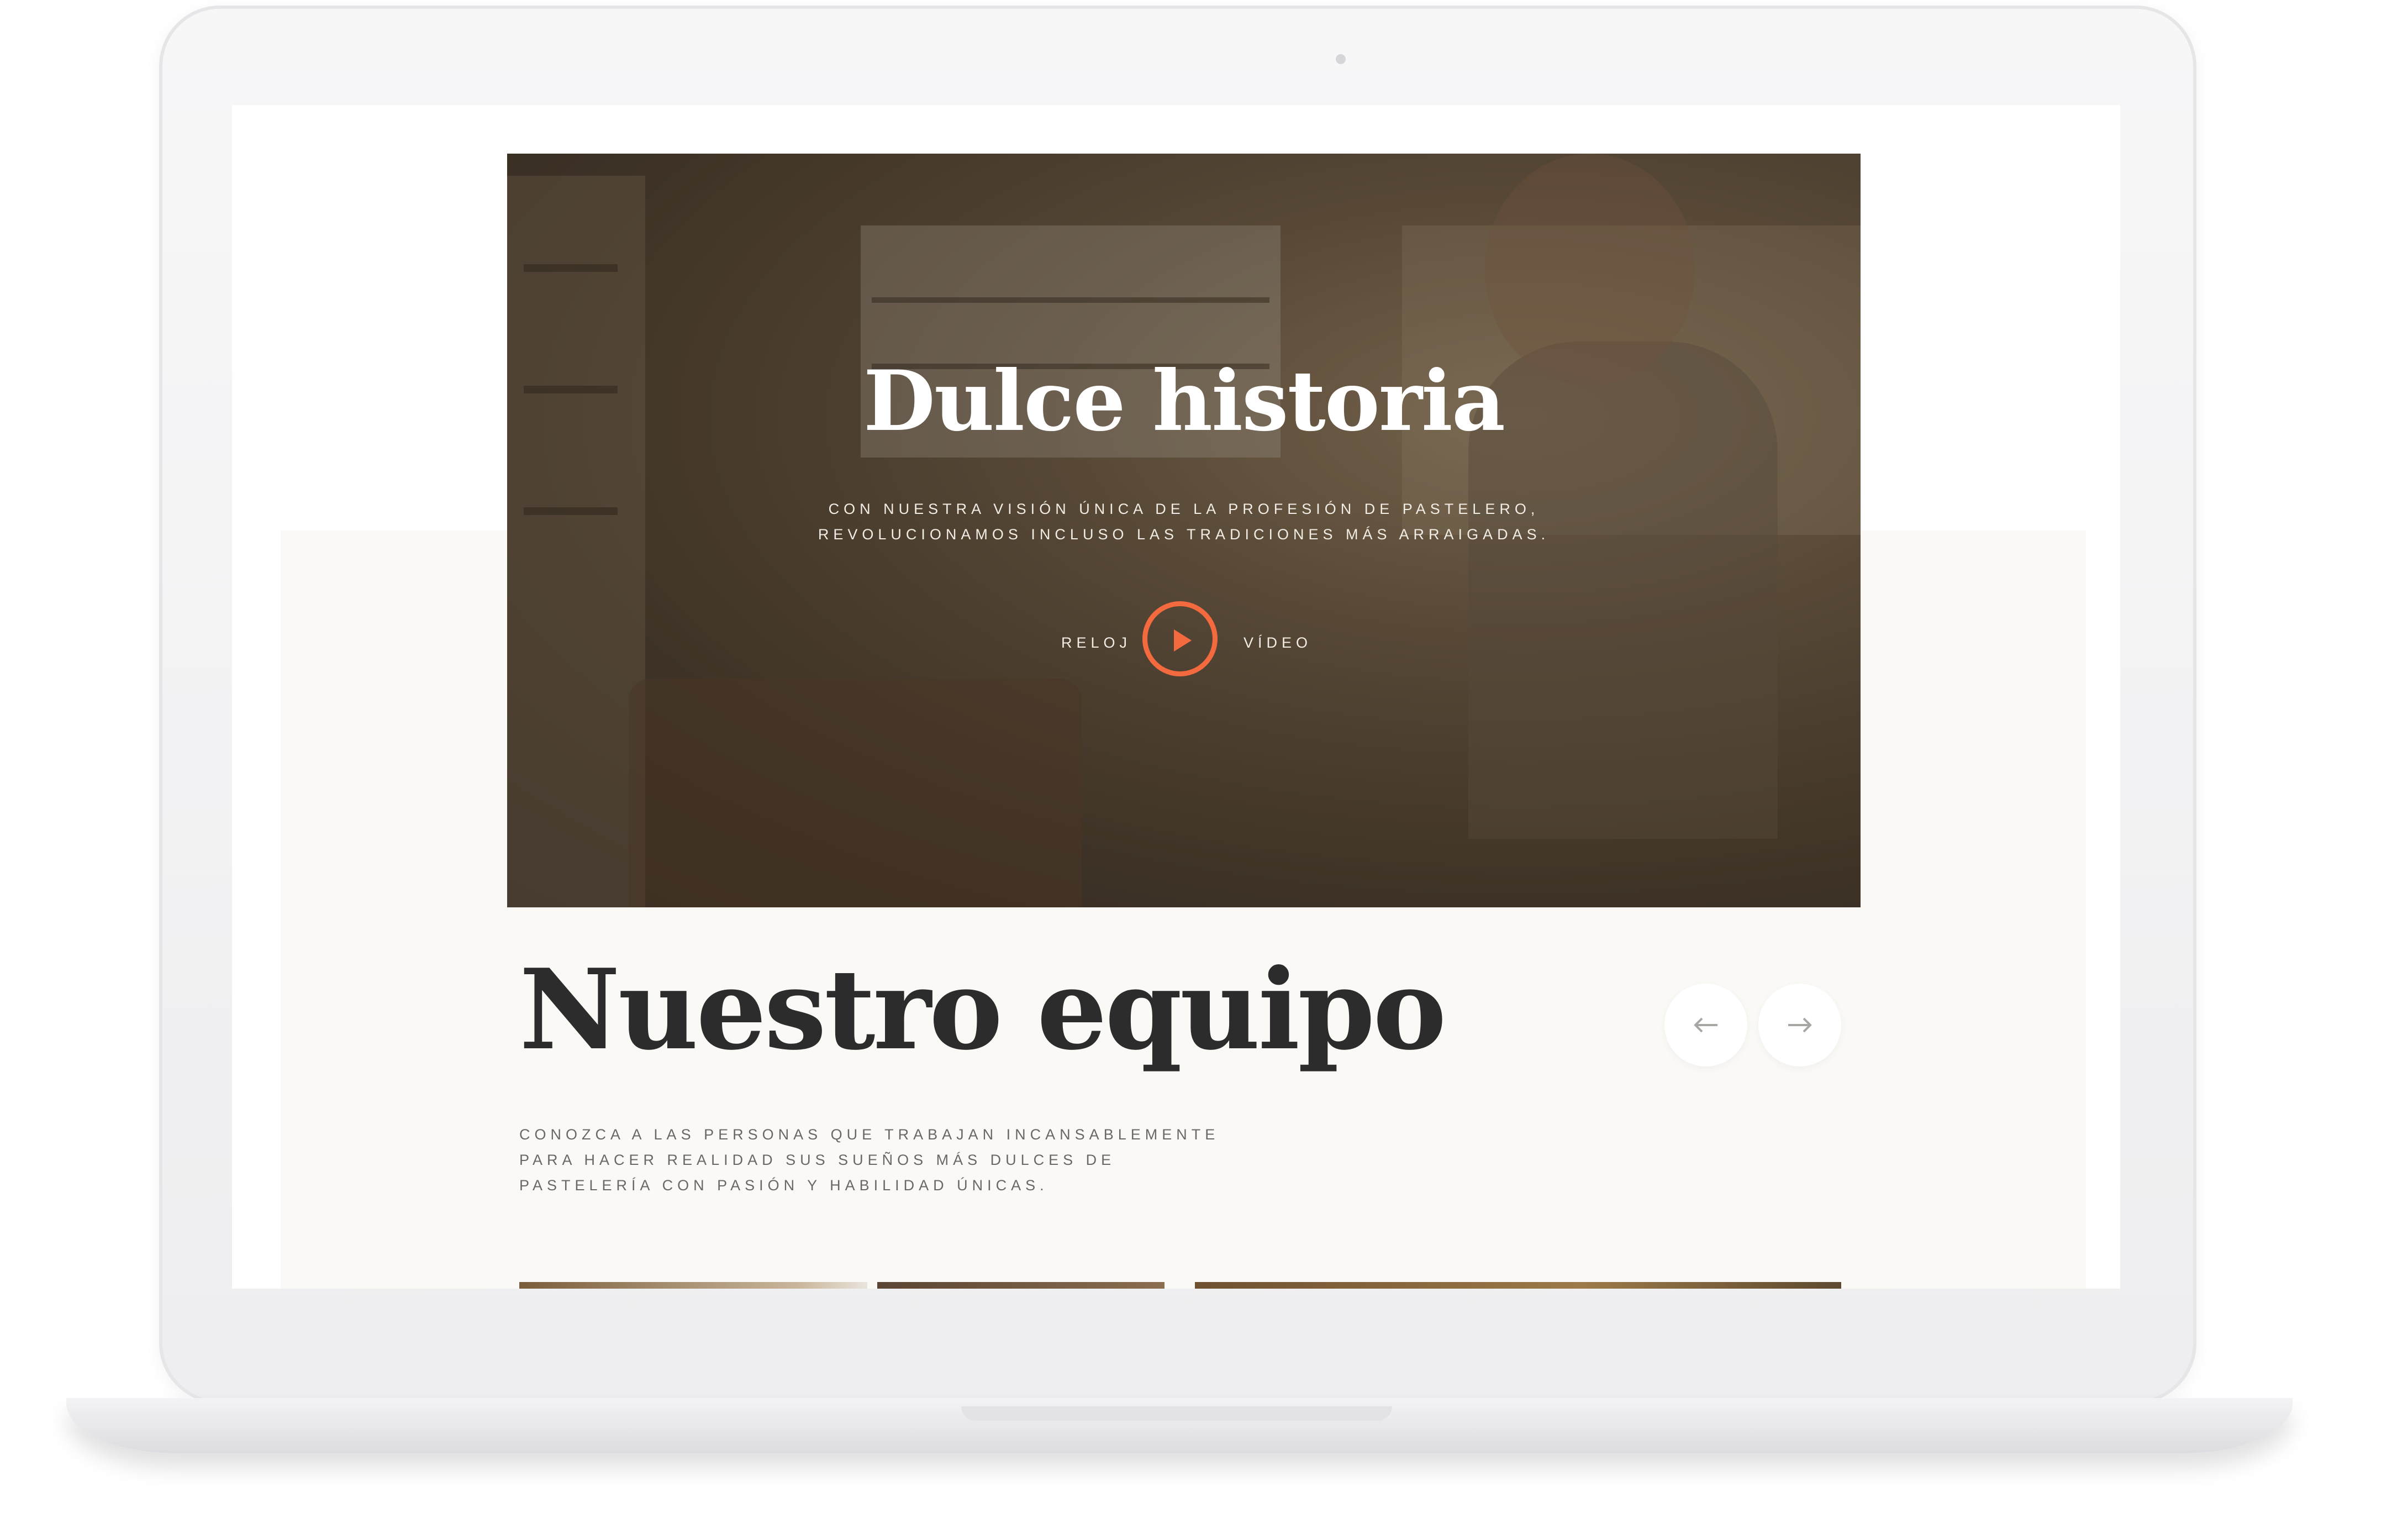 Image resolution: width=2408 pixels, height=1513 pixels. I want to click on hero-title: Dulce historia, so click(1184, 401).